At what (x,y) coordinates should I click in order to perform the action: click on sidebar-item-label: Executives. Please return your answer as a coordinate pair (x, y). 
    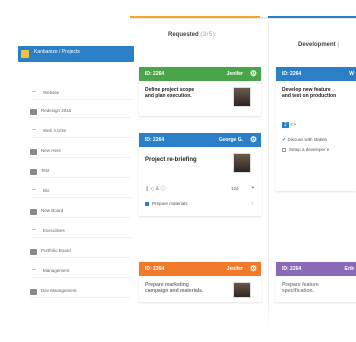
    Looking at the image, I should click on (54, 230).